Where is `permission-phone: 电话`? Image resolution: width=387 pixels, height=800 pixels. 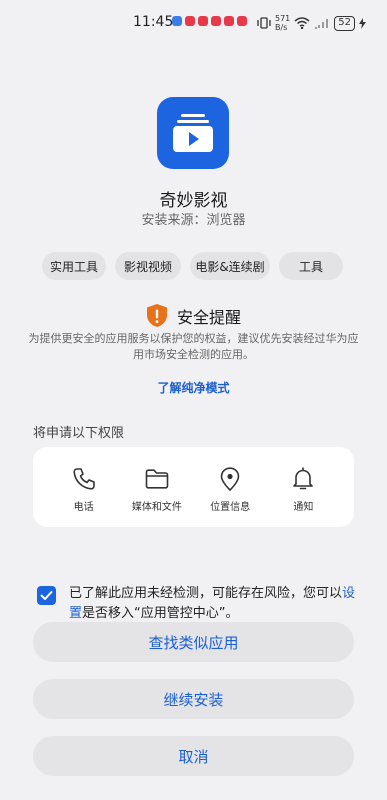 permission-phone: 电话 is located at coordinates (84, 487).